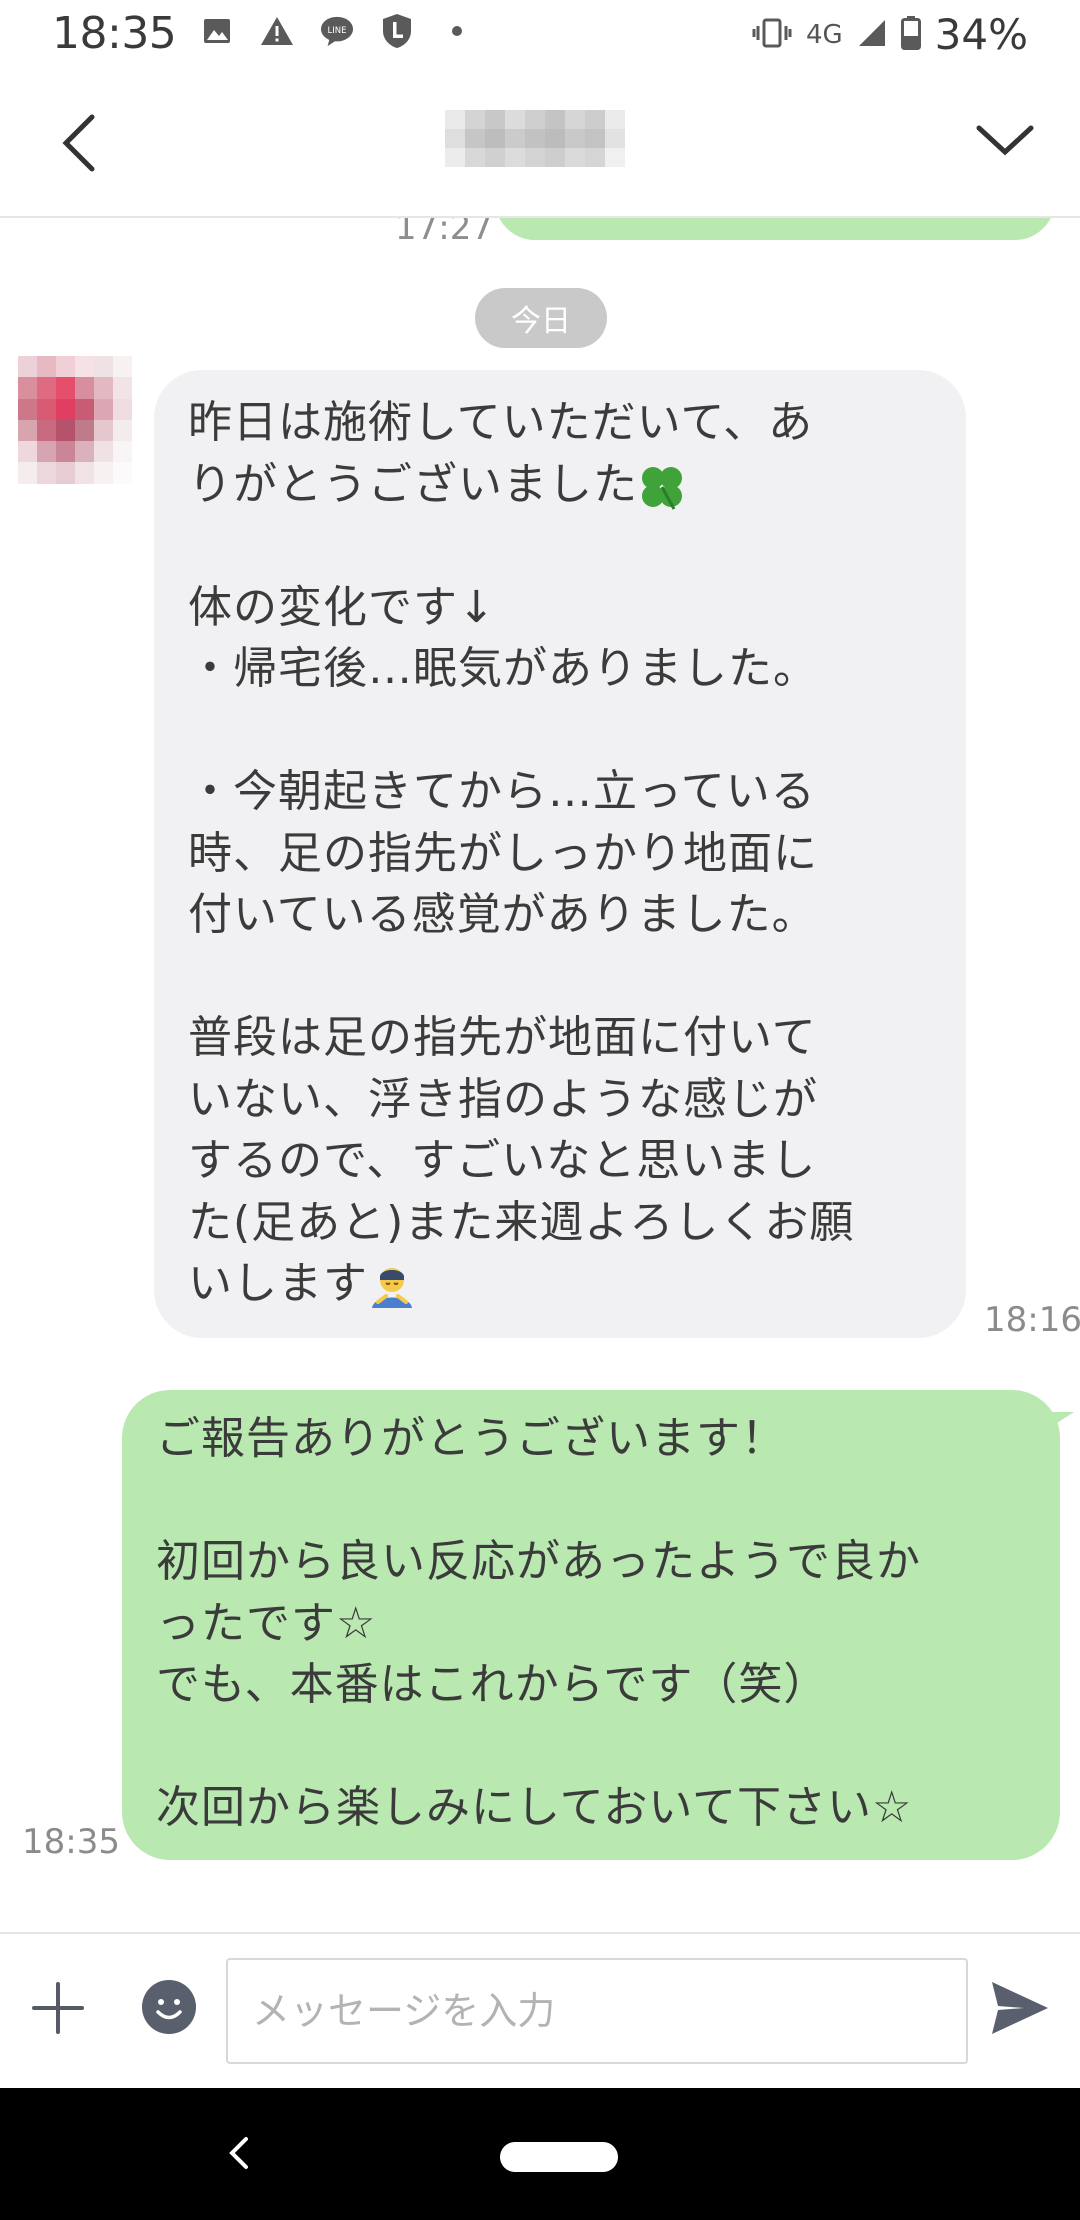 The height and width of the screenshot is (2220, 1080). I want to click on l-shield-icon, so click(397, 31).